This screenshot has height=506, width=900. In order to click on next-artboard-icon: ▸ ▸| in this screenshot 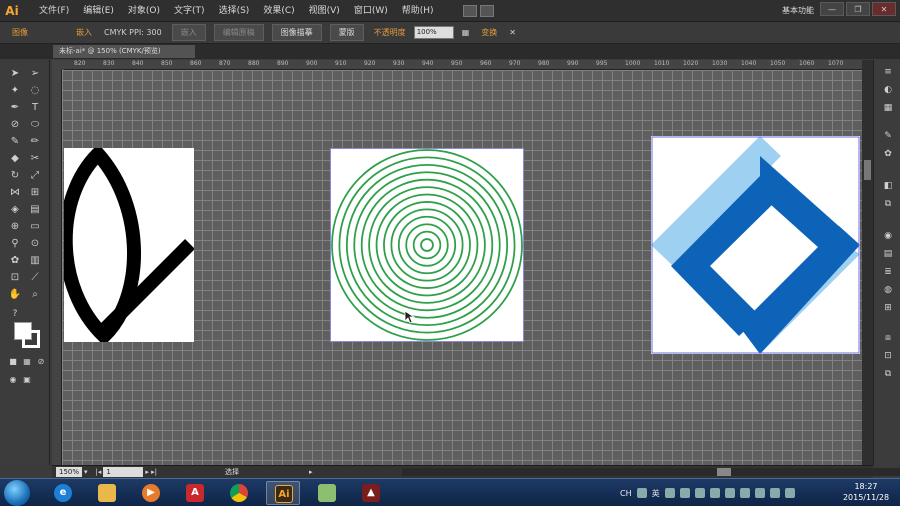, I will do `click(151, 472)`.